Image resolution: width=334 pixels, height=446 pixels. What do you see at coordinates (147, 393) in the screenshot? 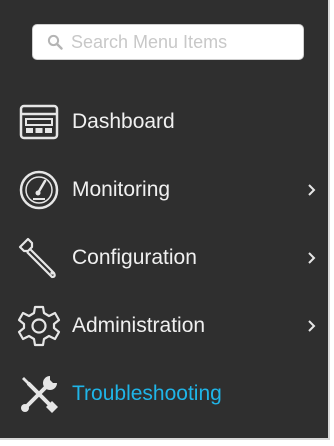
I see `menu-item-label: Troubleshooting` at bounding box center [147, 393].